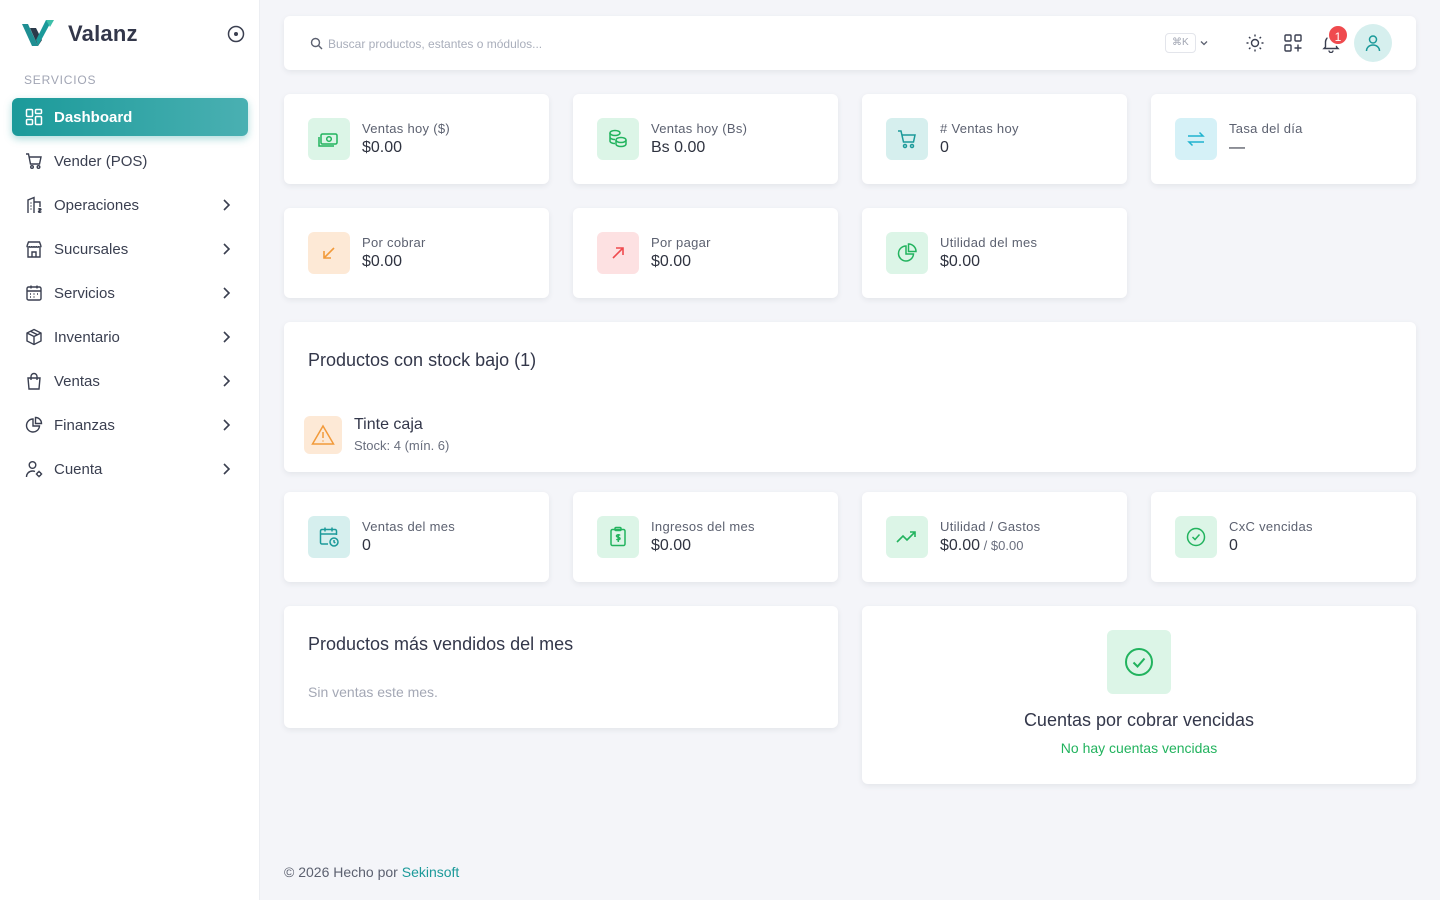 The height and width of the screenshot is (900, 1440). I want to click on utilidad-value: $0.00, so click(960, 545).